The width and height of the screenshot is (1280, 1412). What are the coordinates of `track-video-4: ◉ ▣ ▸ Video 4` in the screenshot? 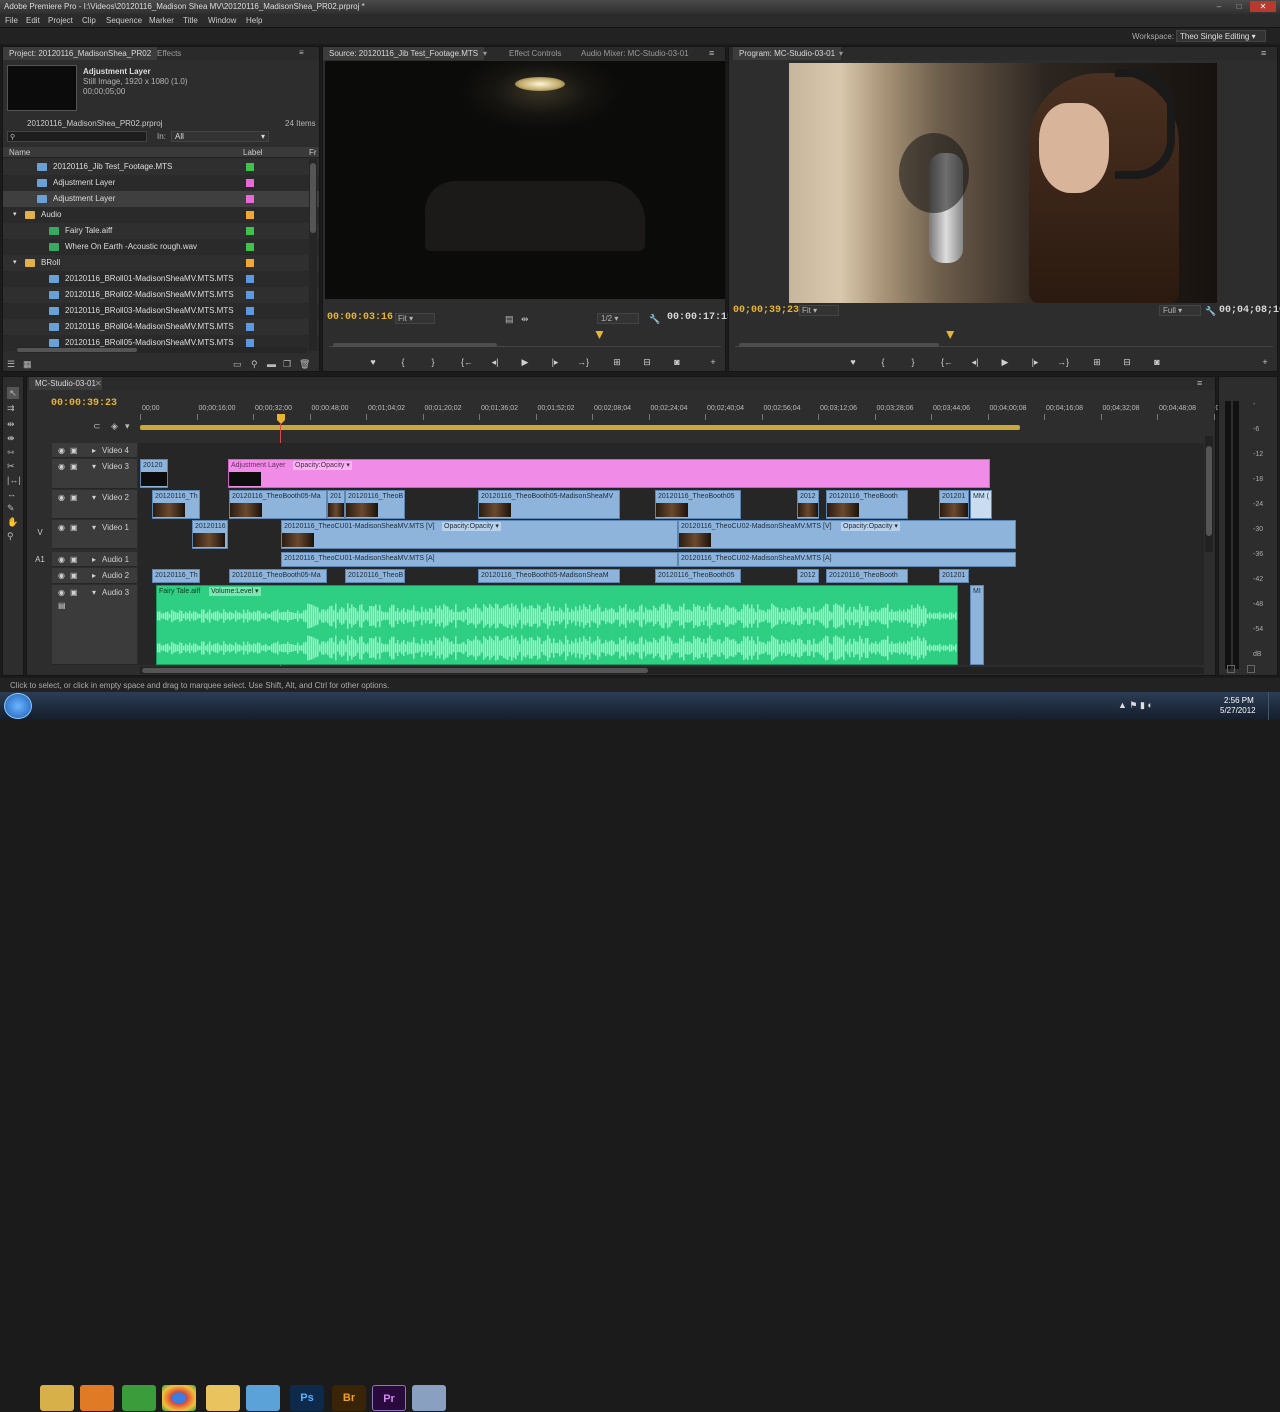 It's located at (94, 450).